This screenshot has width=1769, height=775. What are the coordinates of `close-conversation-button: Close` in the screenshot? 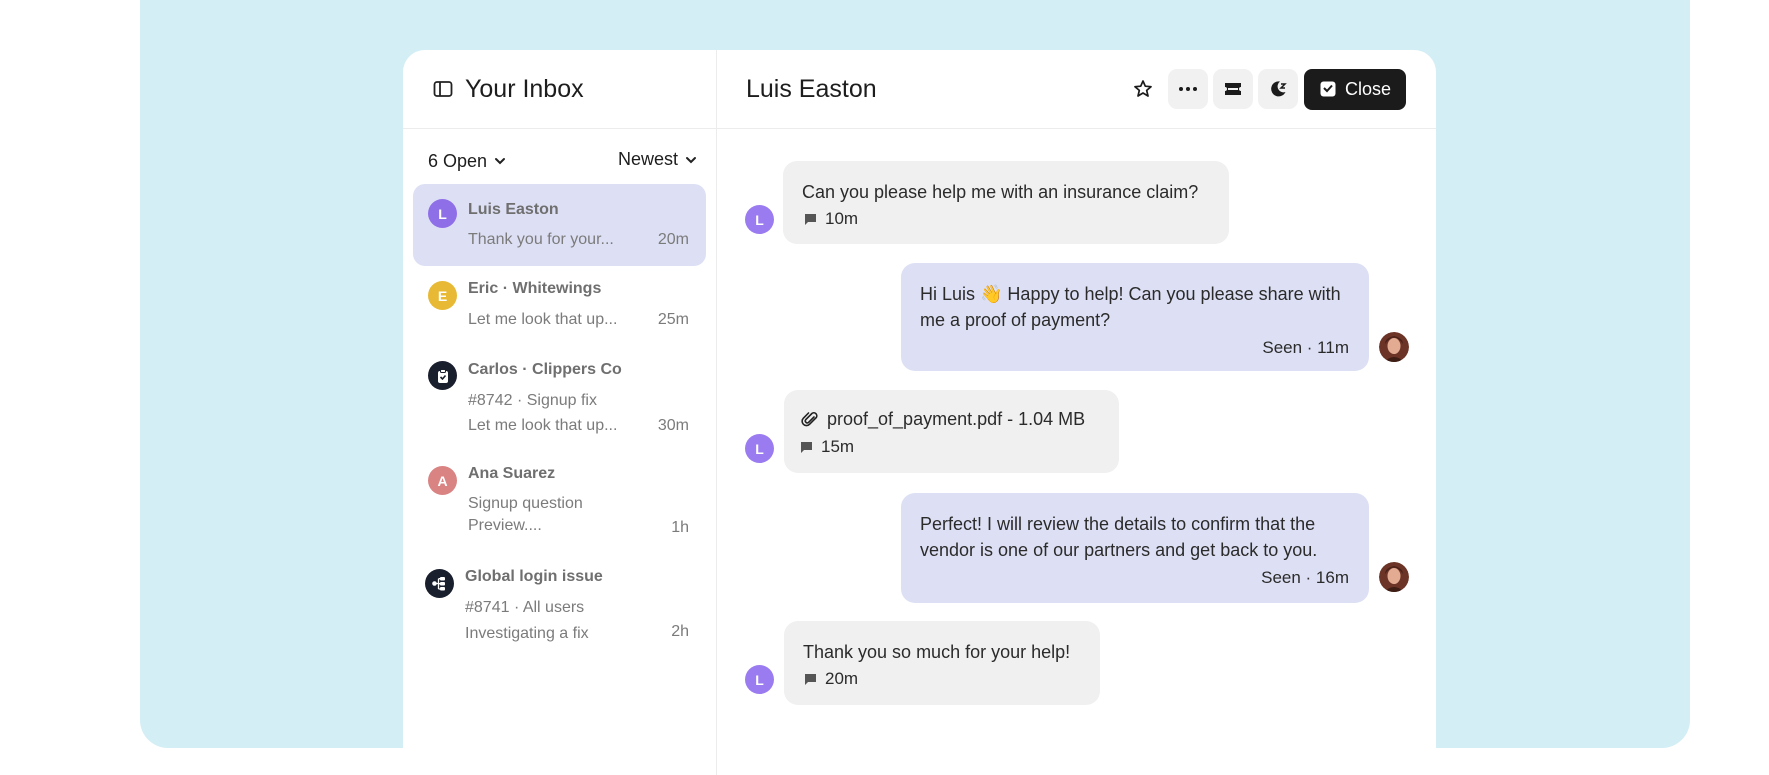 It's located at (1354, 89).